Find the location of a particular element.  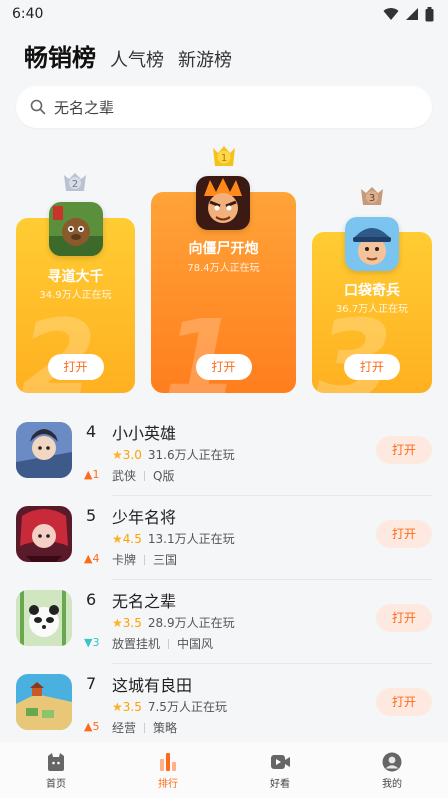

tab-bestseller: 畅销榜 is located at coordinates (60, 55).